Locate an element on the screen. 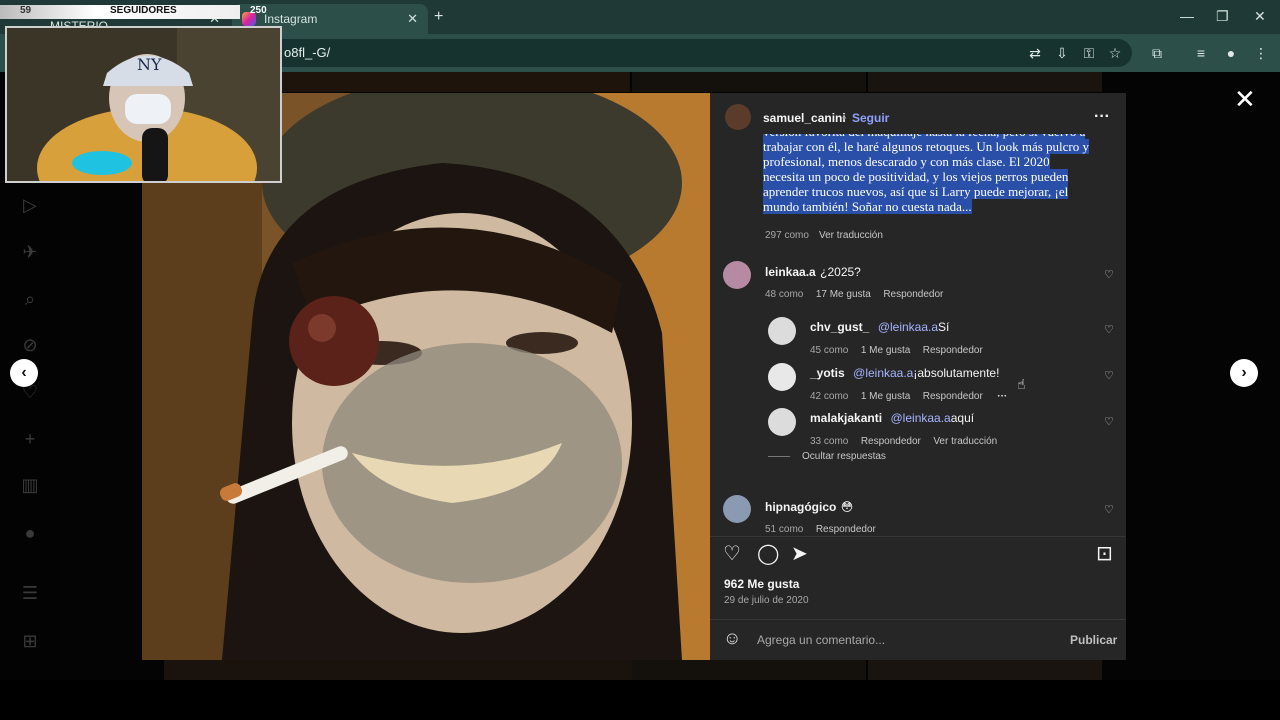 The width and height of the screenshot is (1280, 720). password-key-icon: ⚿ is located at coordinates (1089, 53).